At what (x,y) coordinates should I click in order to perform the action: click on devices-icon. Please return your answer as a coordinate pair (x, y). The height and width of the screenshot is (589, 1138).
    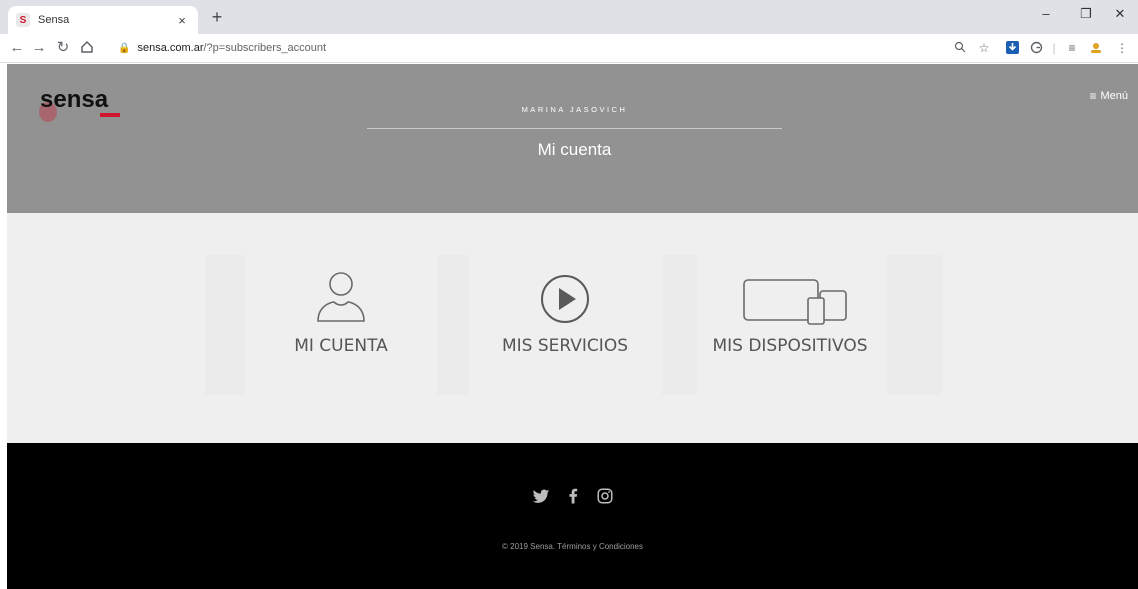
    Looking at the image, I should click on (795, 302).